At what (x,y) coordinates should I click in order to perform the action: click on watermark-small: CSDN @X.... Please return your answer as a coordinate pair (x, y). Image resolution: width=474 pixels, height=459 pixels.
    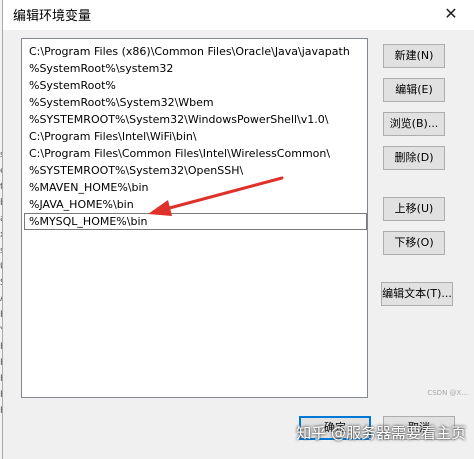
    Looking at the image, I should click on (447, 393).